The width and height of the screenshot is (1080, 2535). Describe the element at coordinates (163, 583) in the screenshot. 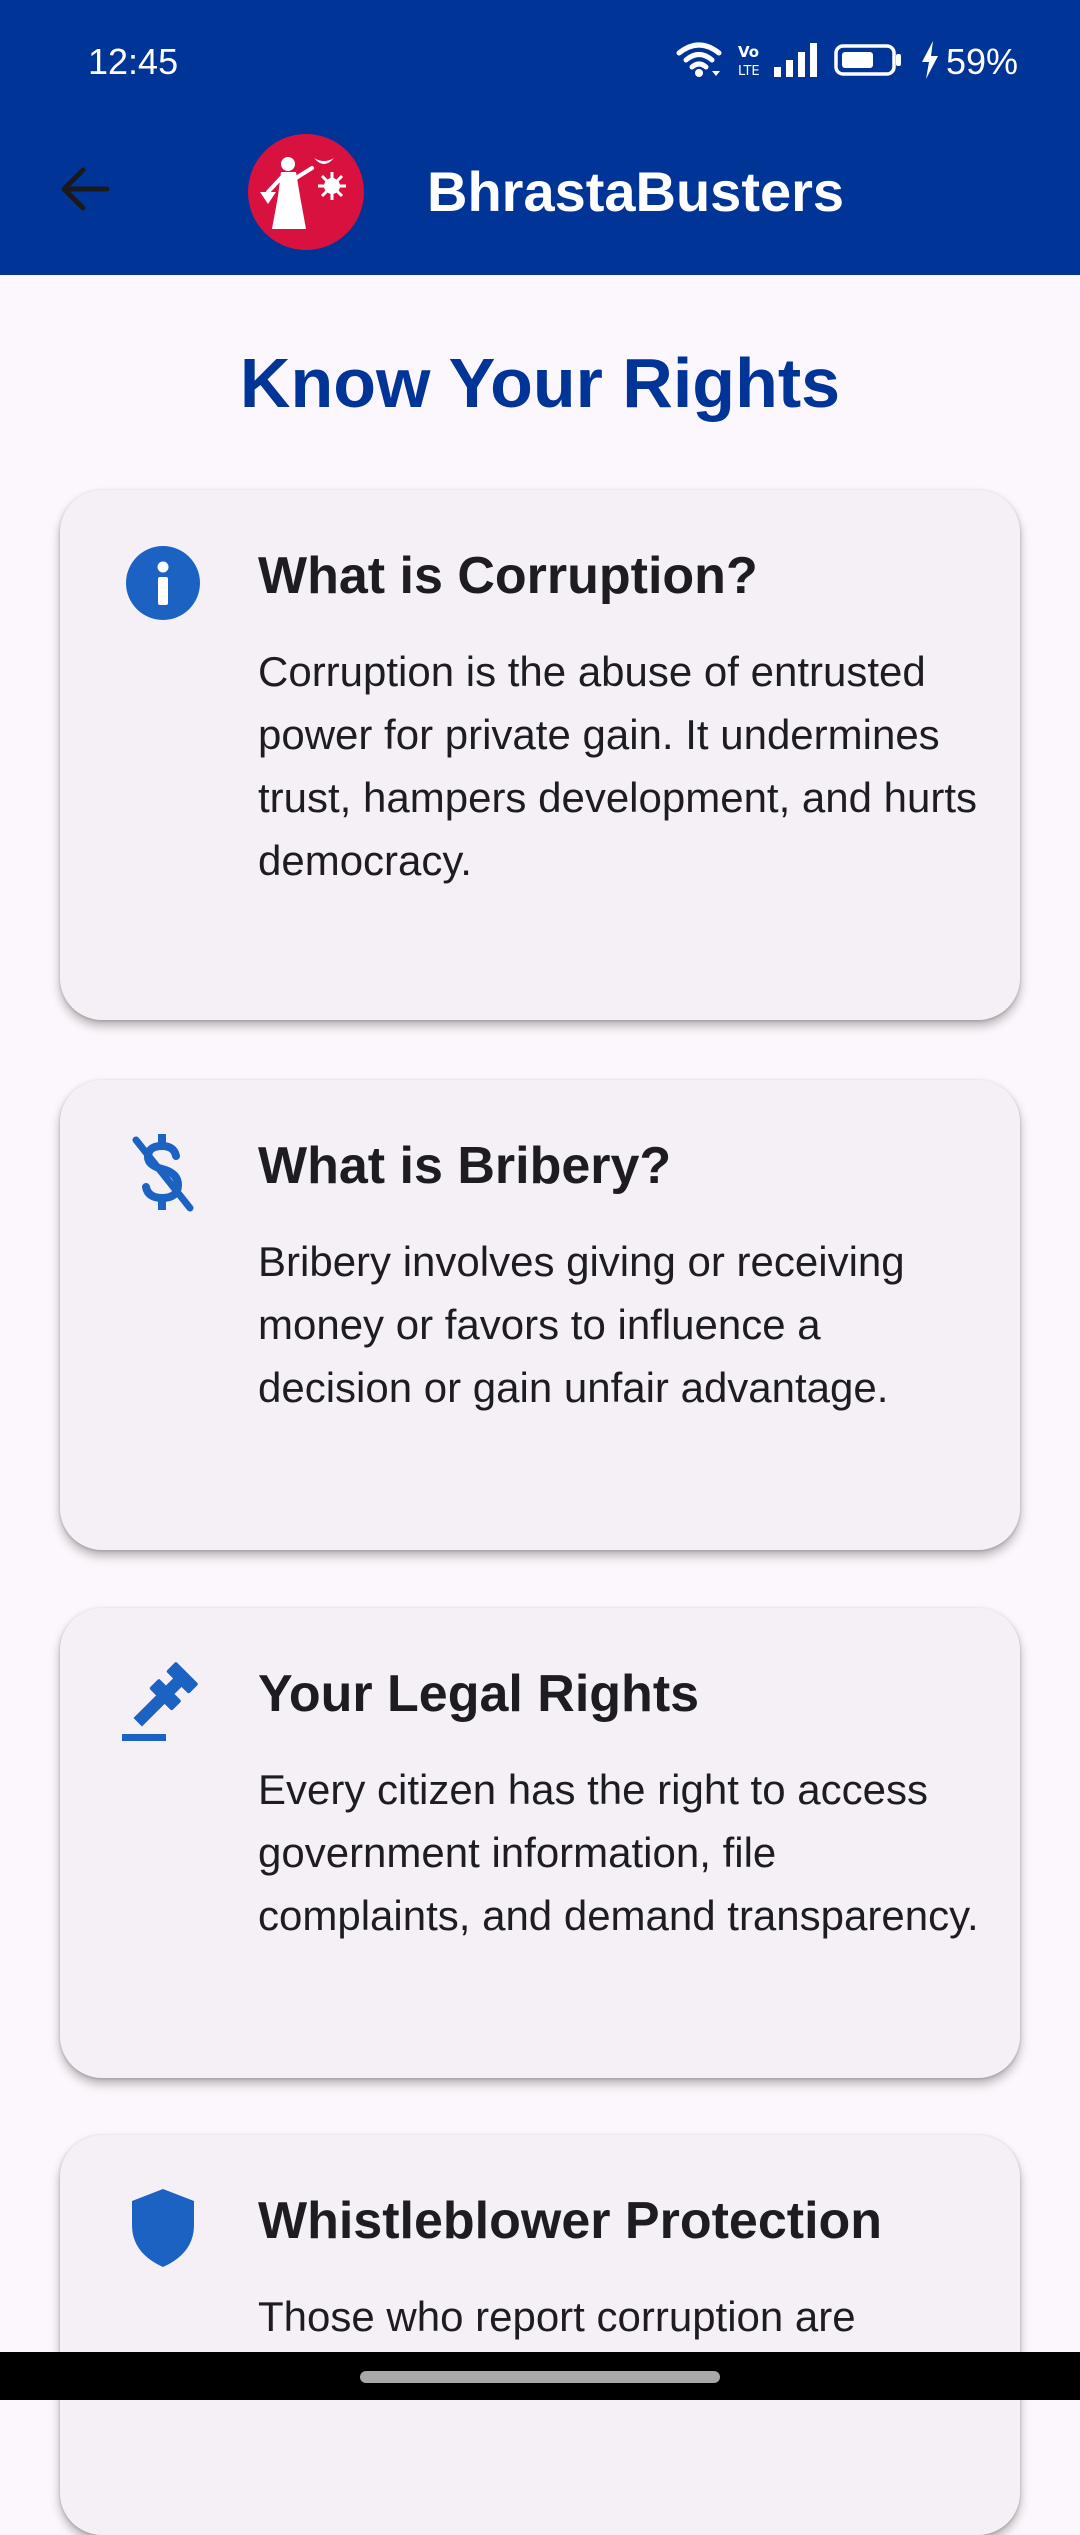

I see `info-icon` at that location.